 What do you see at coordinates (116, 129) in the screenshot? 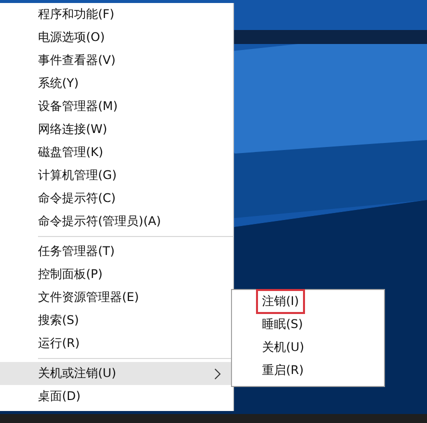
I see `menu-item: 网络连接(W)` at bounding box center [116, 129].